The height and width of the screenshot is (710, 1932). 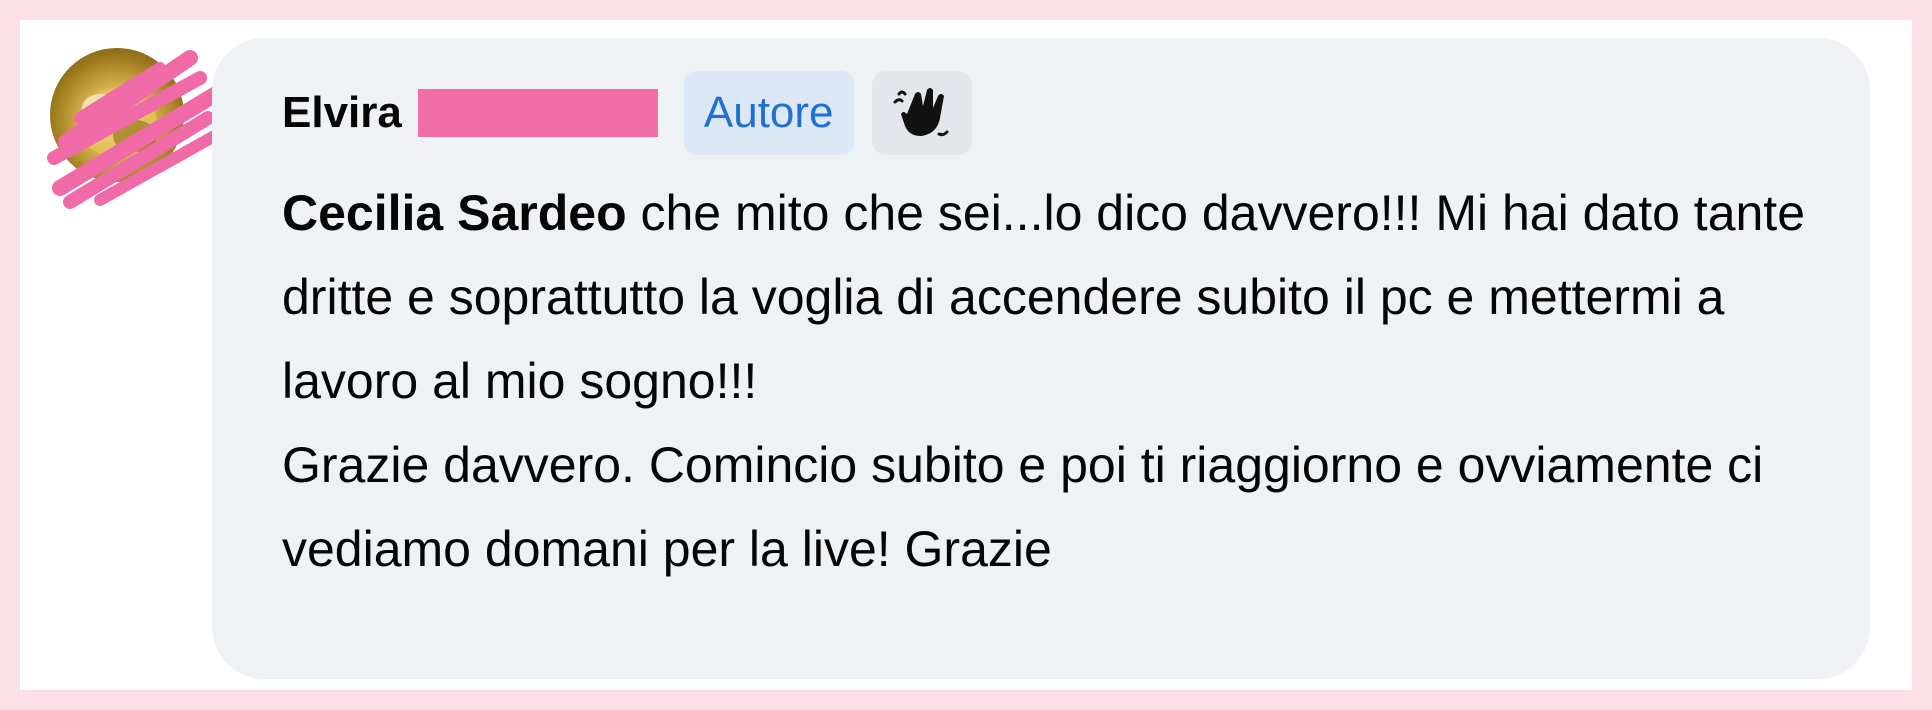 I want to click on comment-header: Elvira Autore, so click(x=627, y=113).